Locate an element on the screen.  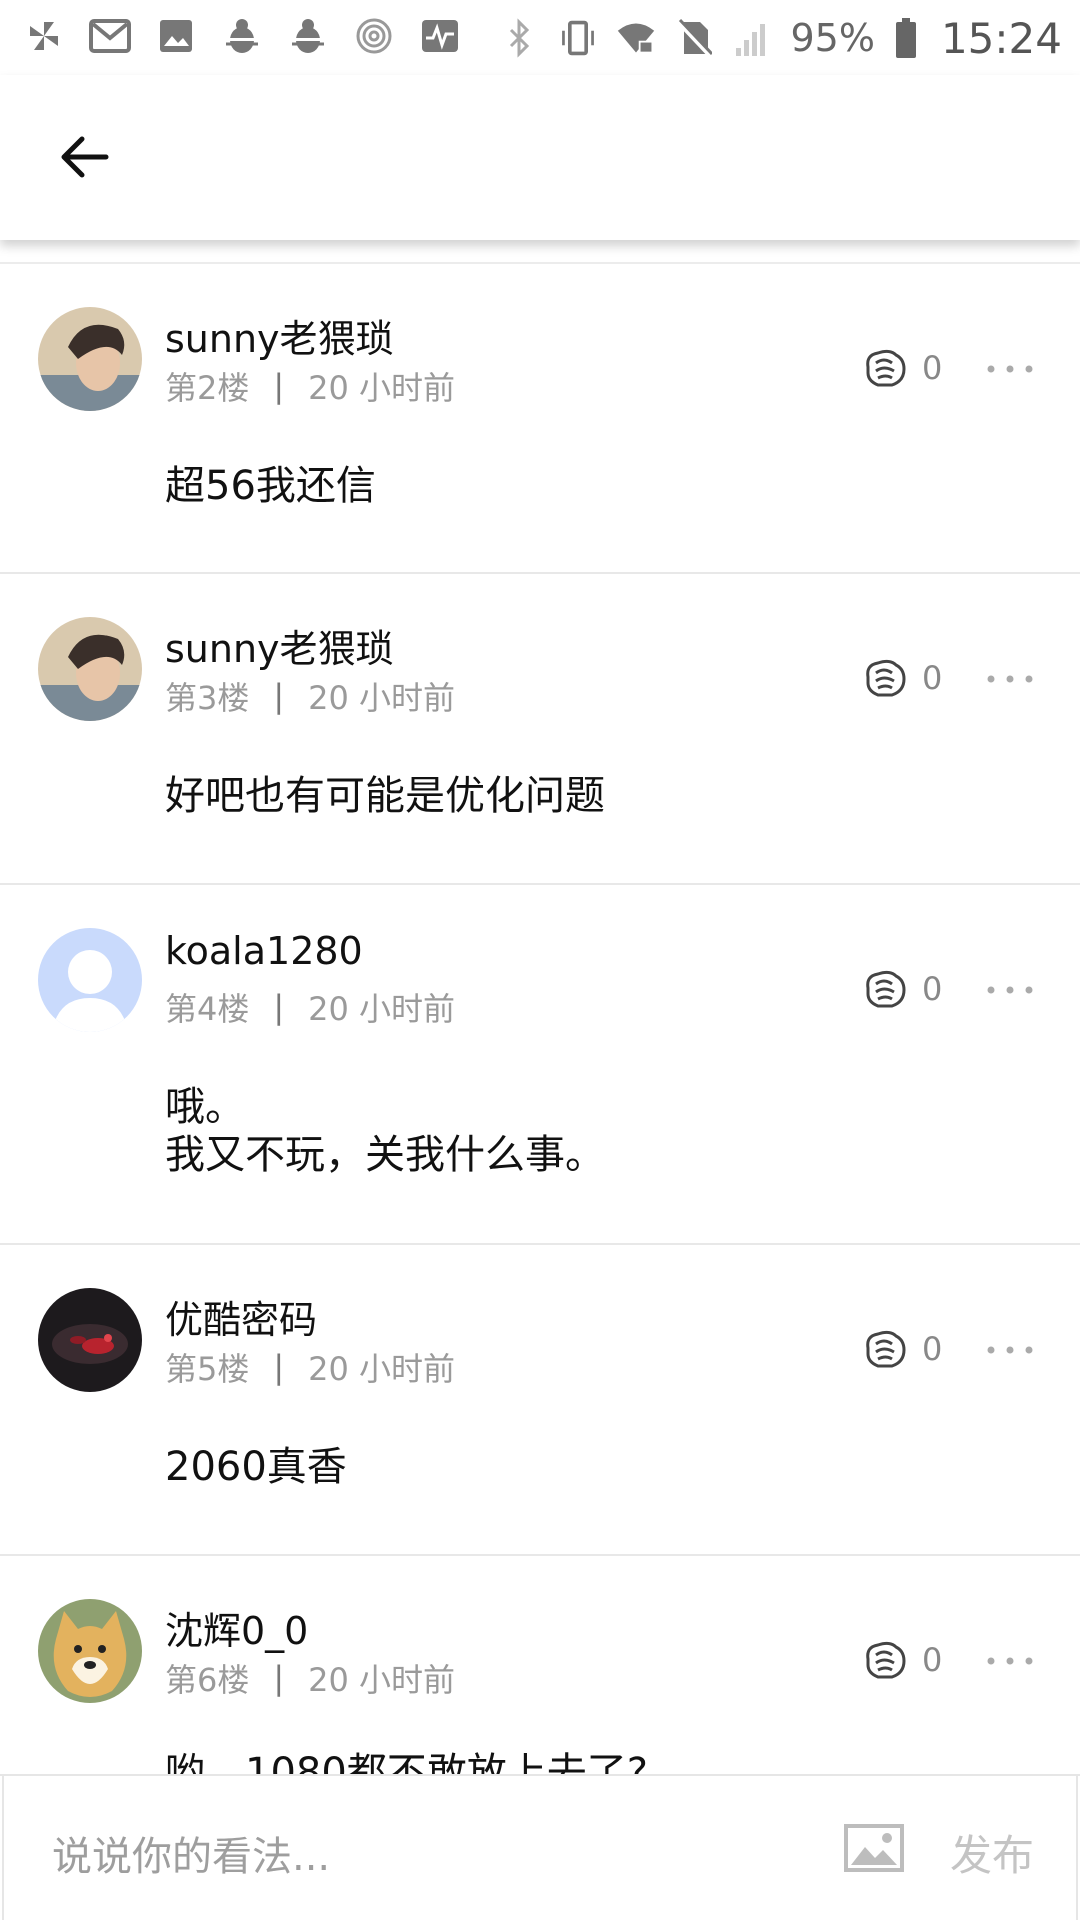
gmail-icon is located at coordinates (110, 36).